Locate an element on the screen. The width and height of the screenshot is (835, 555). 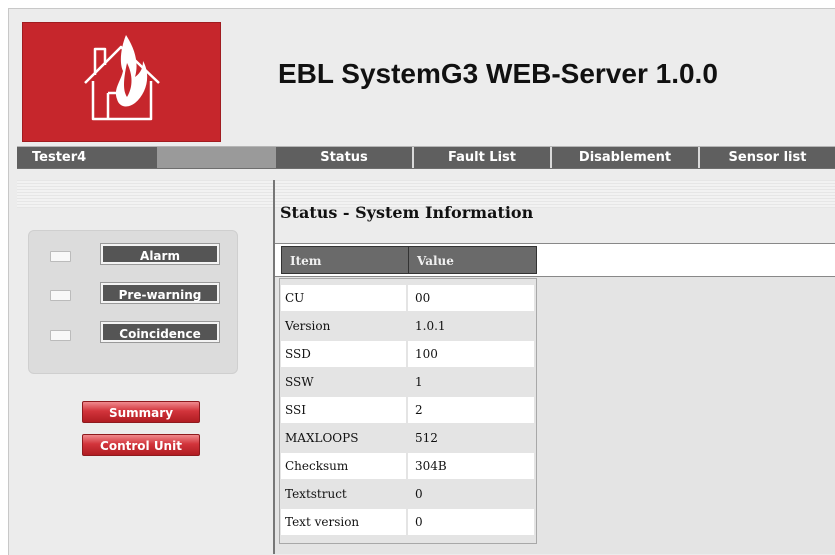
column-header-value: Value is located at coordinates (472, 260).